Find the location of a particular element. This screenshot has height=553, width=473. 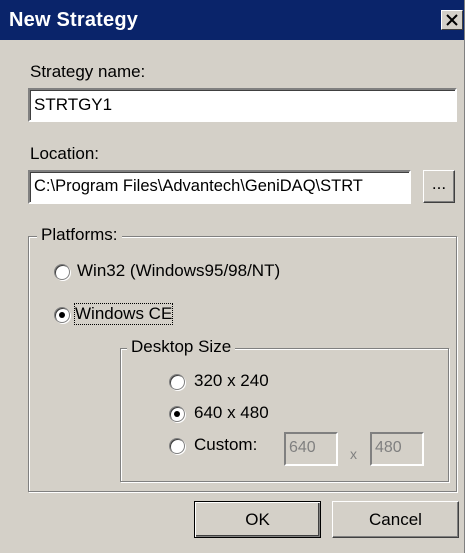

radio-win32-label: Win32 (Windows95/98/NT) is located at coordinates (178, 271).